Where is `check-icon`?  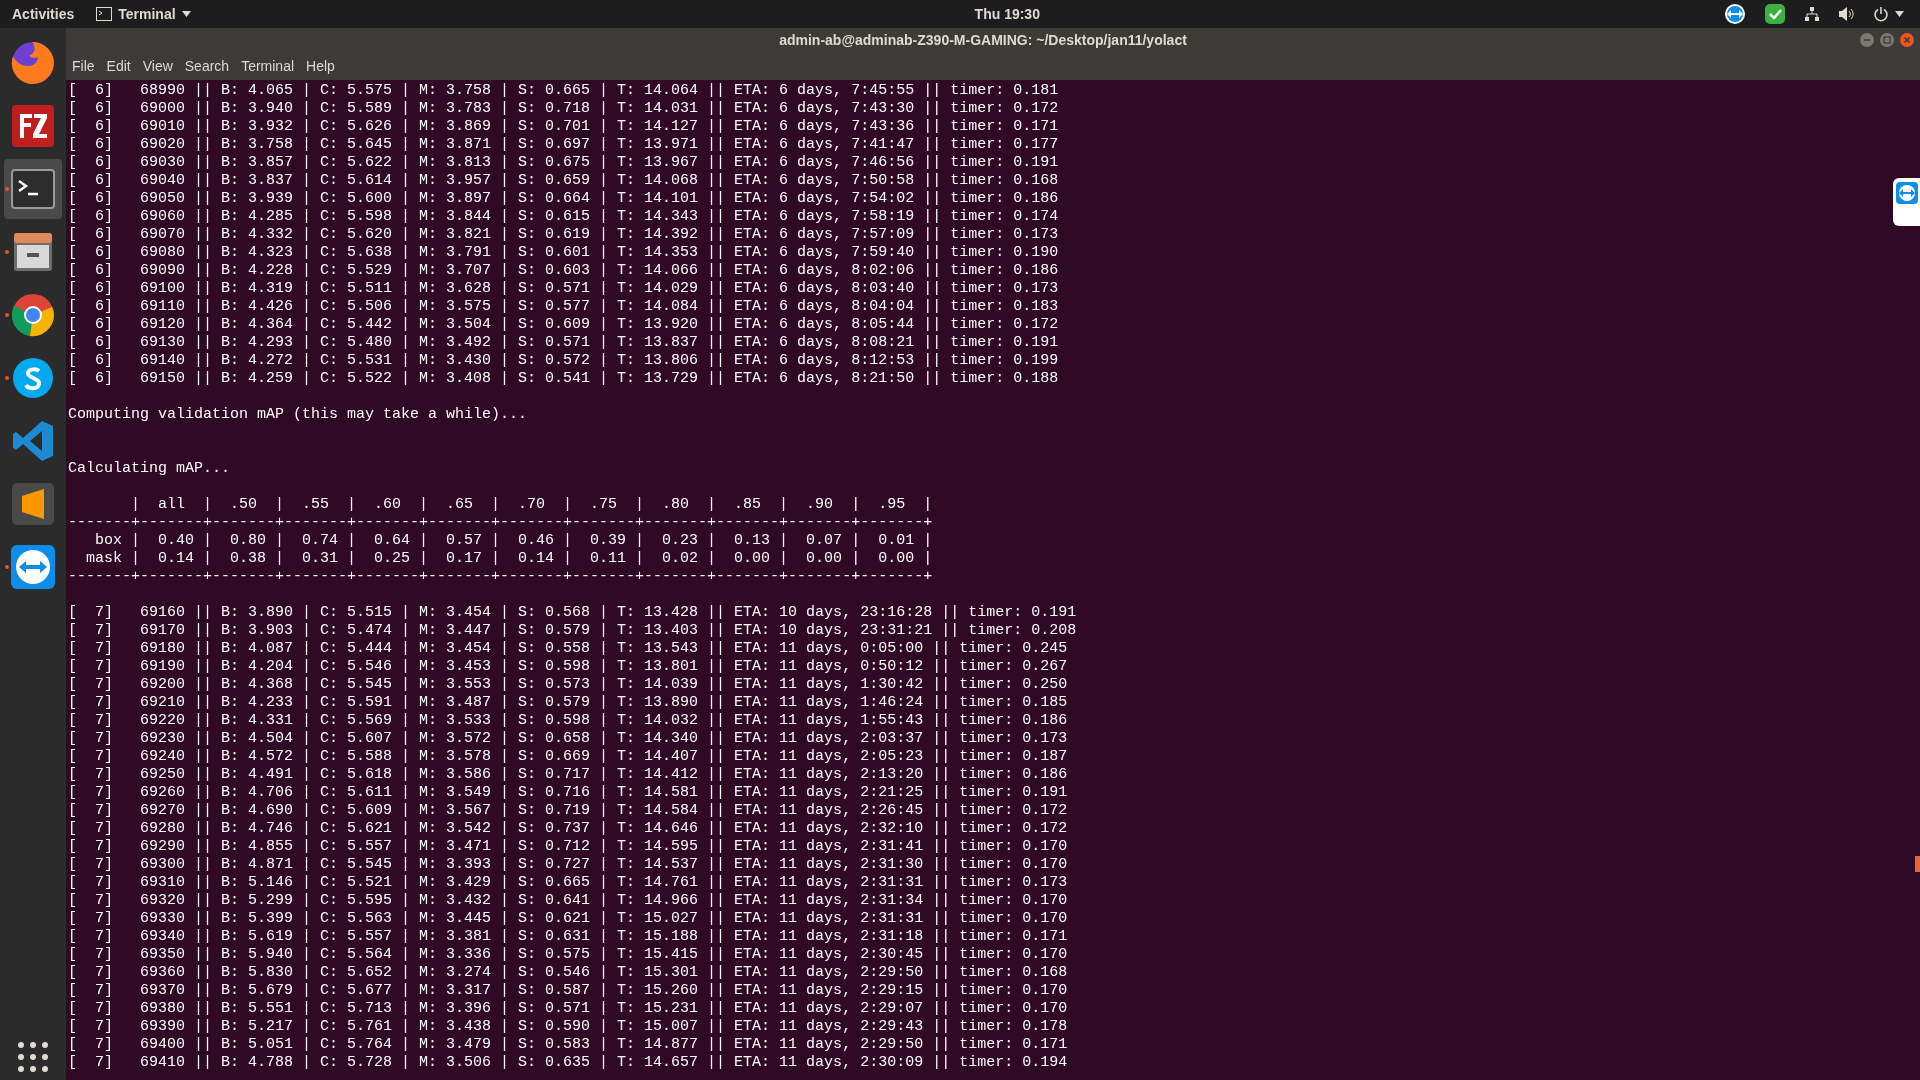
check-icon is located at coordinates (1775, 14).